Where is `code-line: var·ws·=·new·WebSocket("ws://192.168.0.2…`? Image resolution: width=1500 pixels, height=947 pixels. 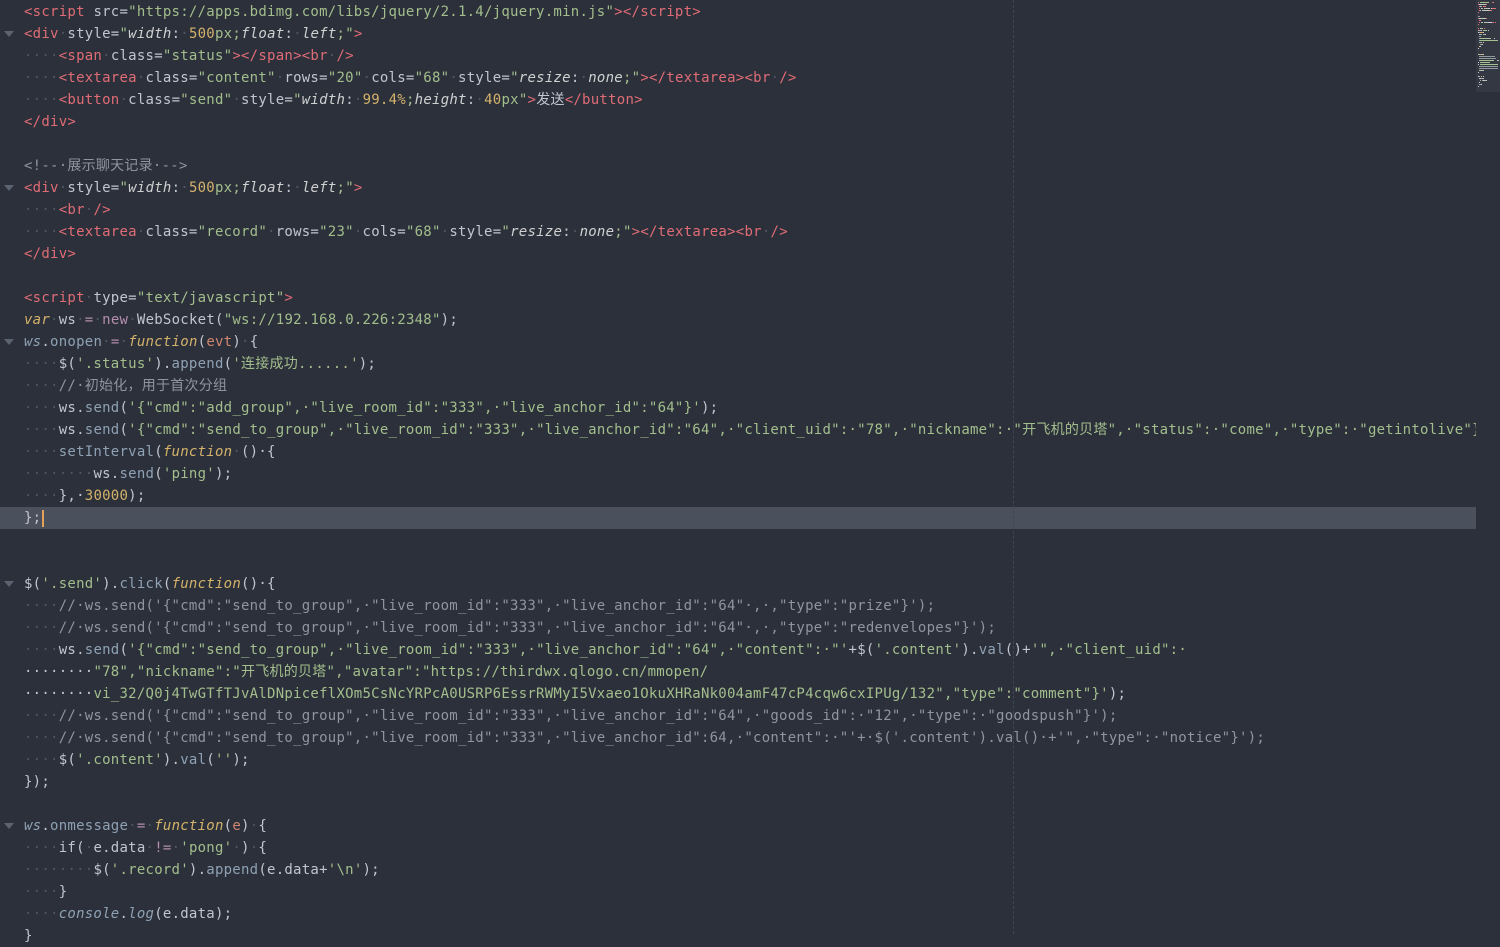
code-line: var·ws·=·new·WebSocket("ws://192.168.0.2… is located at coordinates (738, 320).